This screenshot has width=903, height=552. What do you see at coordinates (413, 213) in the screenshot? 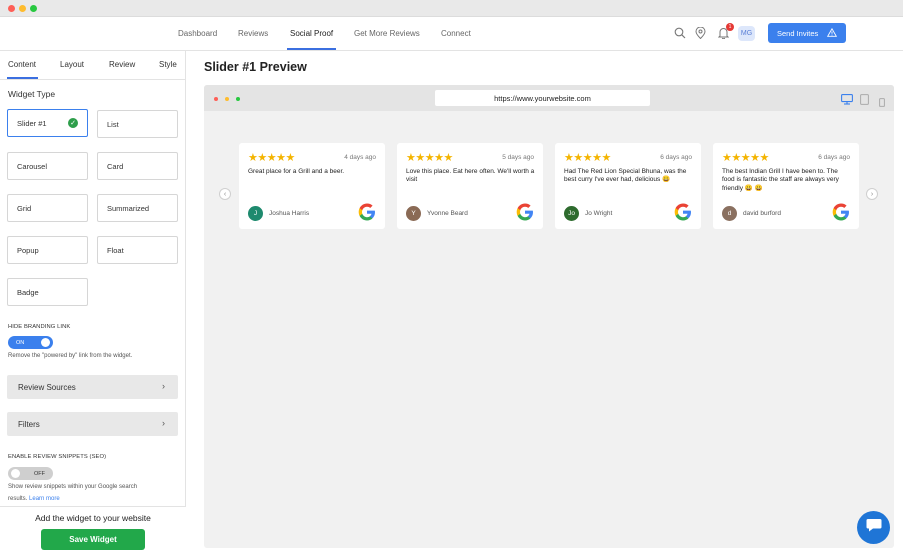
I see `reviewer-avatar: Y` at bounding box center [413, 213].